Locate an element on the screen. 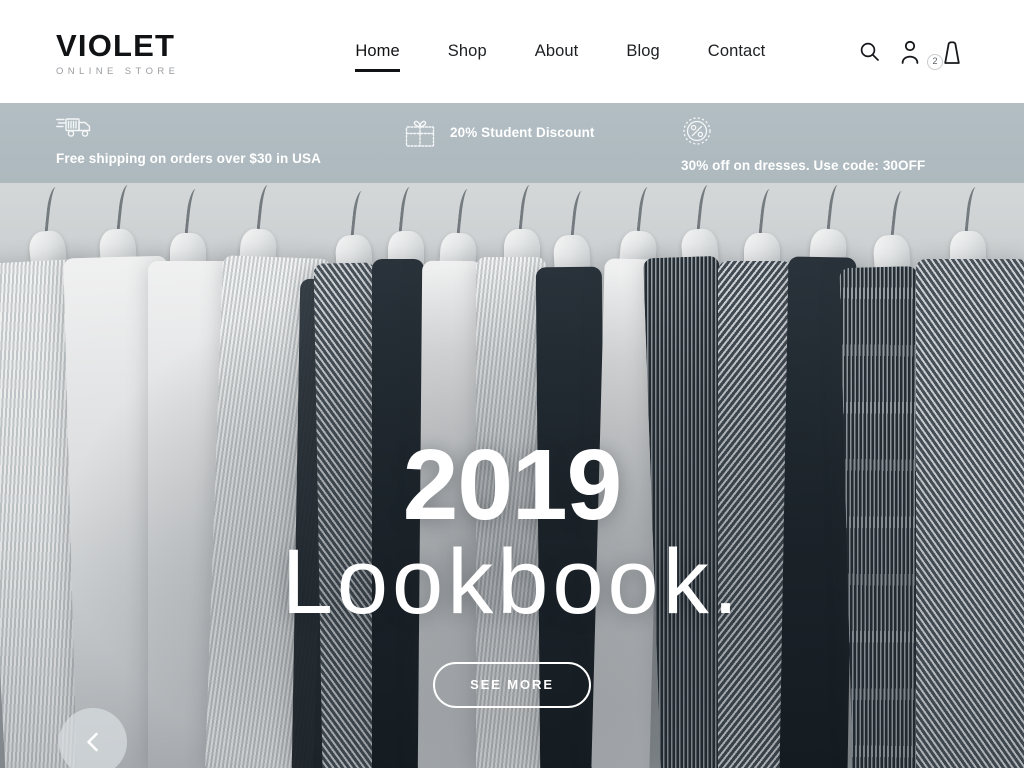 This screenshot has width=1024, height=768. main-navigation: Home Shop About Blog Contact is located at coordinates (560, 57).